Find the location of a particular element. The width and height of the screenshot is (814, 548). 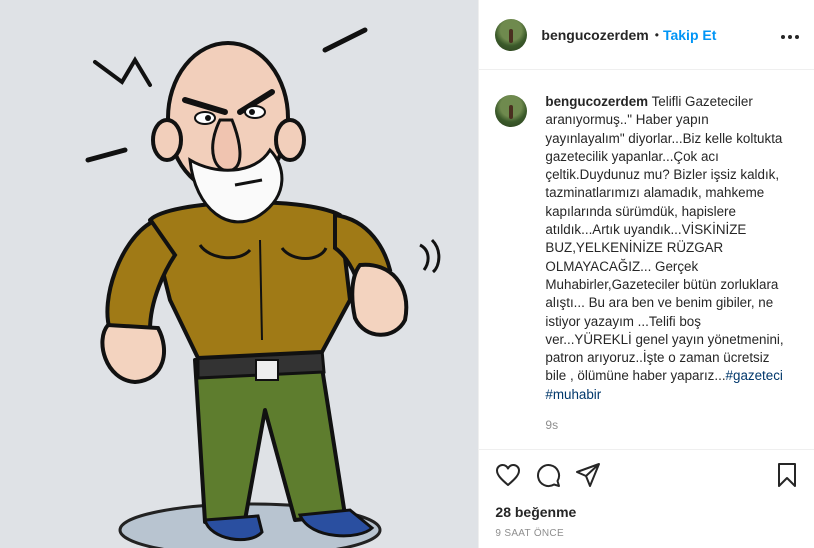

heart-icon is located at coordinates (508, 475).